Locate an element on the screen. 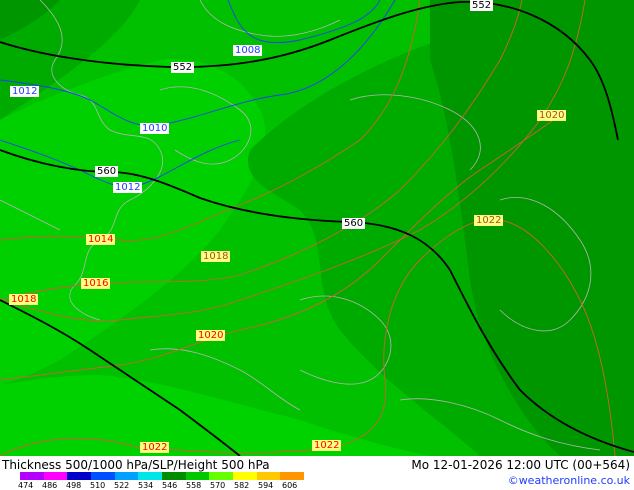 The height and width of the screenshot is (490, 634). scale-tick-label: 570 is located at coordinates (218, 485).